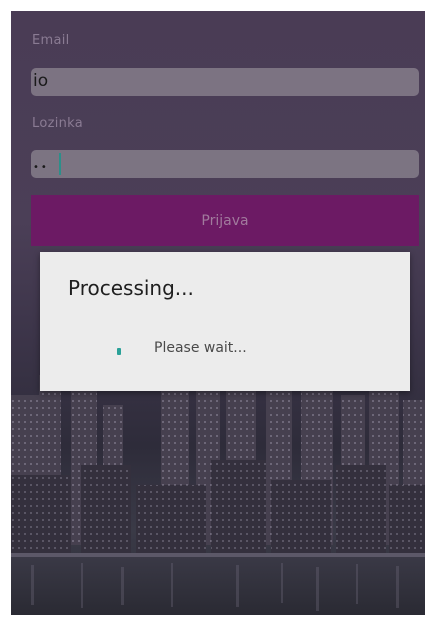 This screenshot has width=434, height=626. I want to click on password-label: Lozinka, so click(58, 123).